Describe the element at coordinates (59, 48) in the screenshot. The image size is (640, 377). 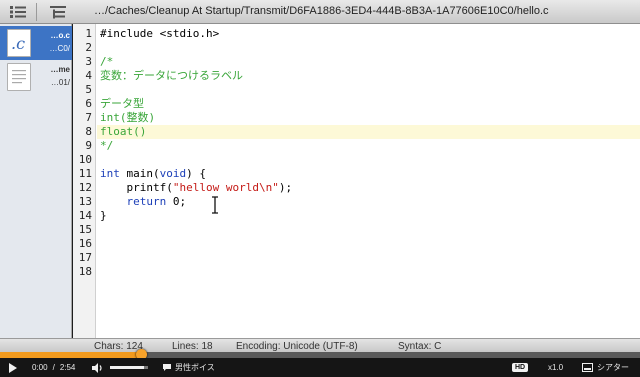
I see `file-folder: …C0/` at that location.